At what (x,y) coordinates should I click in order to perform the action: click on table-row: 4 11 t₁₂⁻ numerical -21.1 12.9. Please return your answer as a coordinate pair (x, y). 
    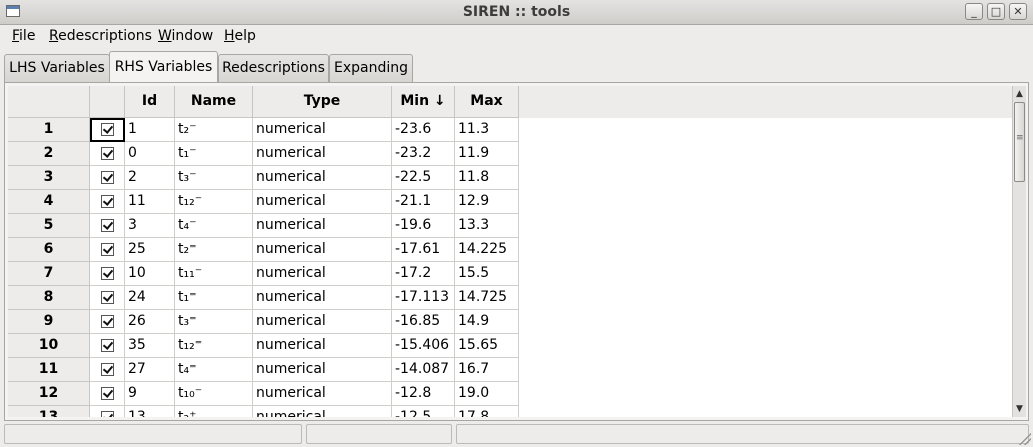
    Looking at the image, I should click on (263, 202).